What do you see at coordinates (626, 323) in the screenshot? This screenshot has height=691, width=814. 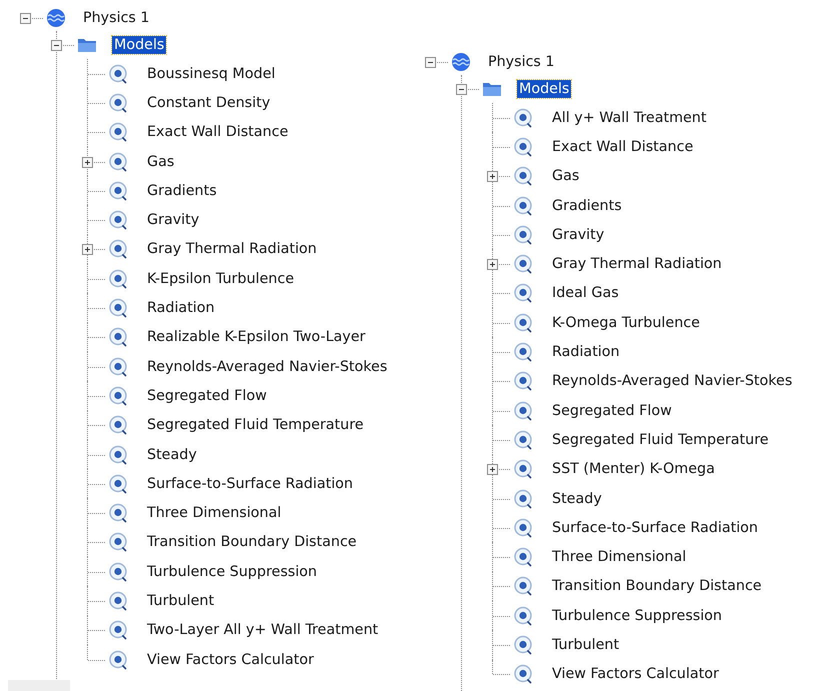 I see `tree-item: K-Omega Turbulence` at bounding box center [626, 323].